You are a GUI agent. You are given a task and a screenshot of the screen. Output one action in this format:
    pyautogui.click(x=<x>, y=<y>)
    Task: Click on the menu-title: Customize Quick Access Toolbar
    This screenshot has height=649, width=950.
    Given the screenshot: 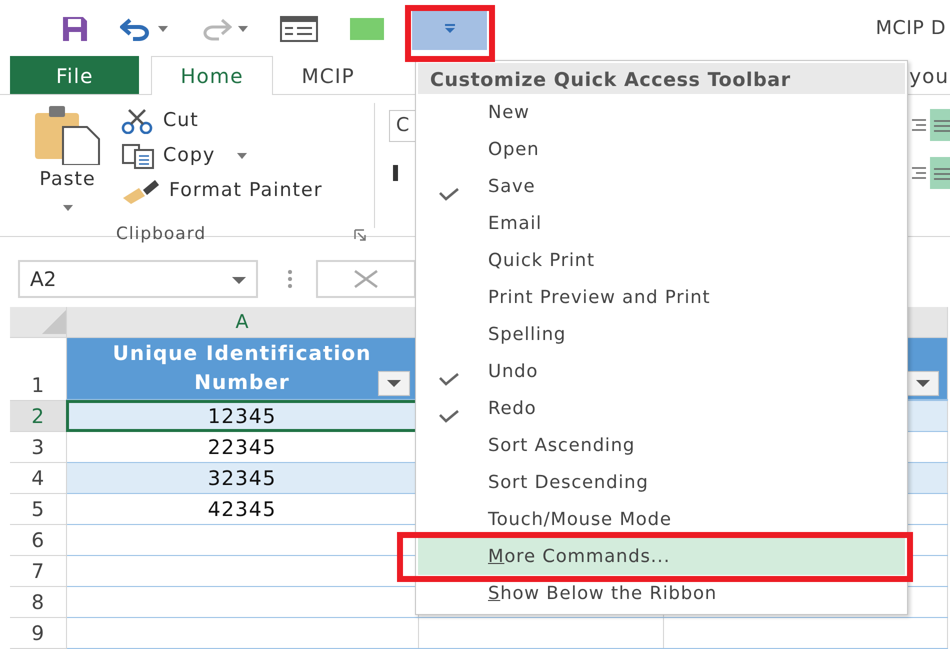 What is the action you would take?
    pyautogui.click(x=661, y=78)
    